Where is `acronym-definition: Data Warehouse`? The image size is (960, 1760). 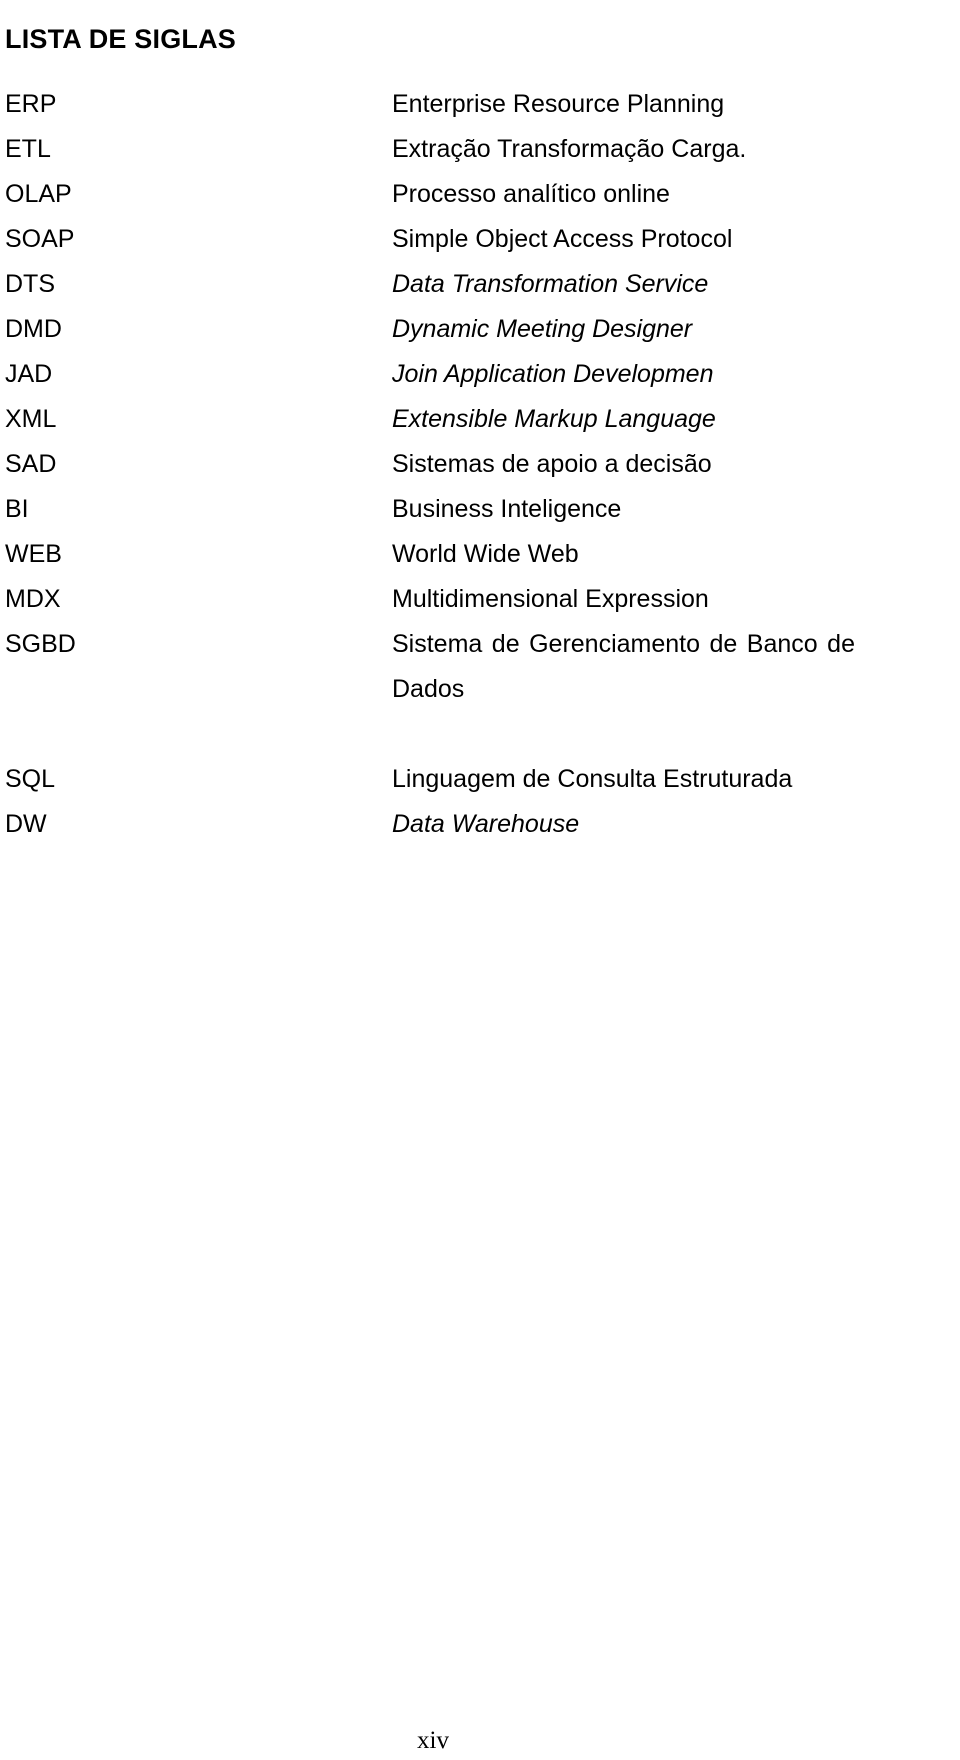 acronym-definition: Data Warehouse is located at coordinates (486, 824).